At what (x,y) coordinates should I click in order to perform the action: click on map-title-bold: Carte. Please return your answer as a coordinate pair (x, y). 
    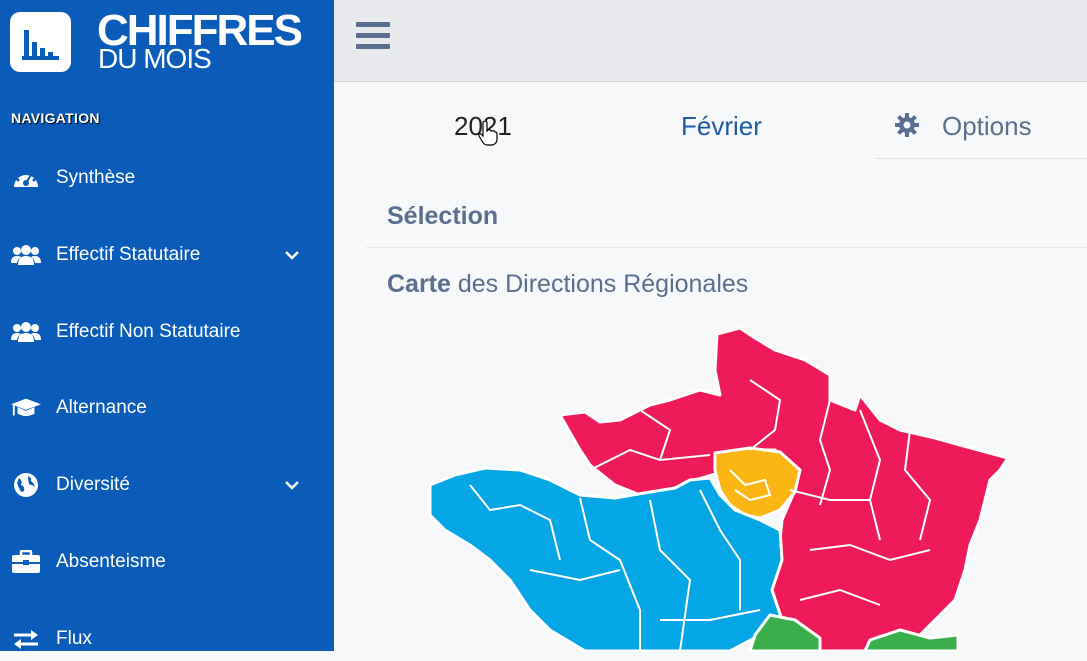
    Looking at the image, I should click on (419, 284).